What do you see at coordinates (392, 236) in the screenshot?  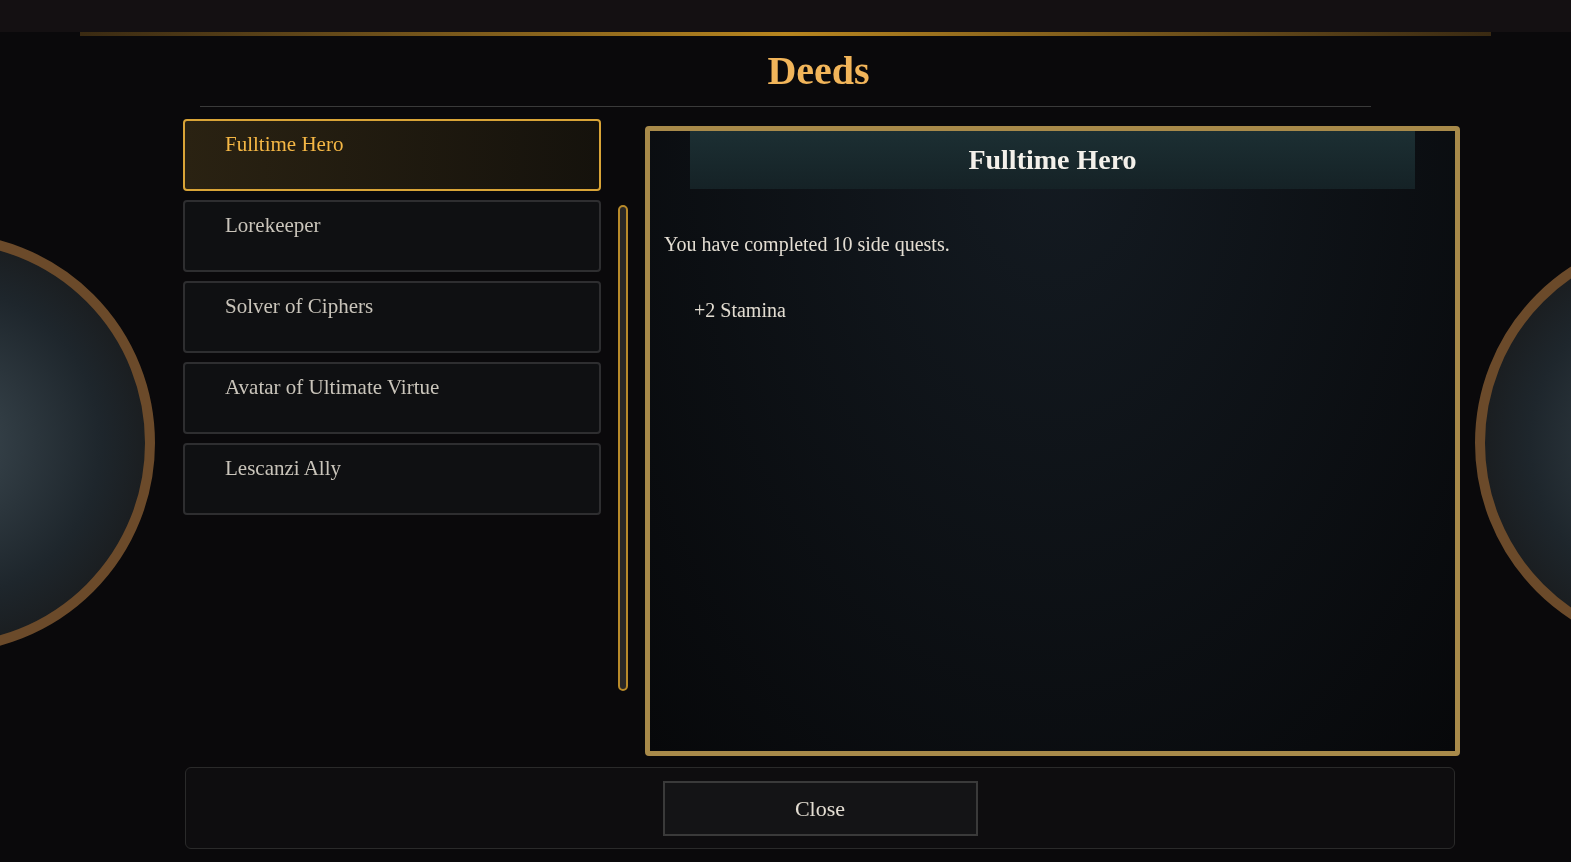 I see `deed-list-item: Lorekeeper` at bounding box center [392, 236].